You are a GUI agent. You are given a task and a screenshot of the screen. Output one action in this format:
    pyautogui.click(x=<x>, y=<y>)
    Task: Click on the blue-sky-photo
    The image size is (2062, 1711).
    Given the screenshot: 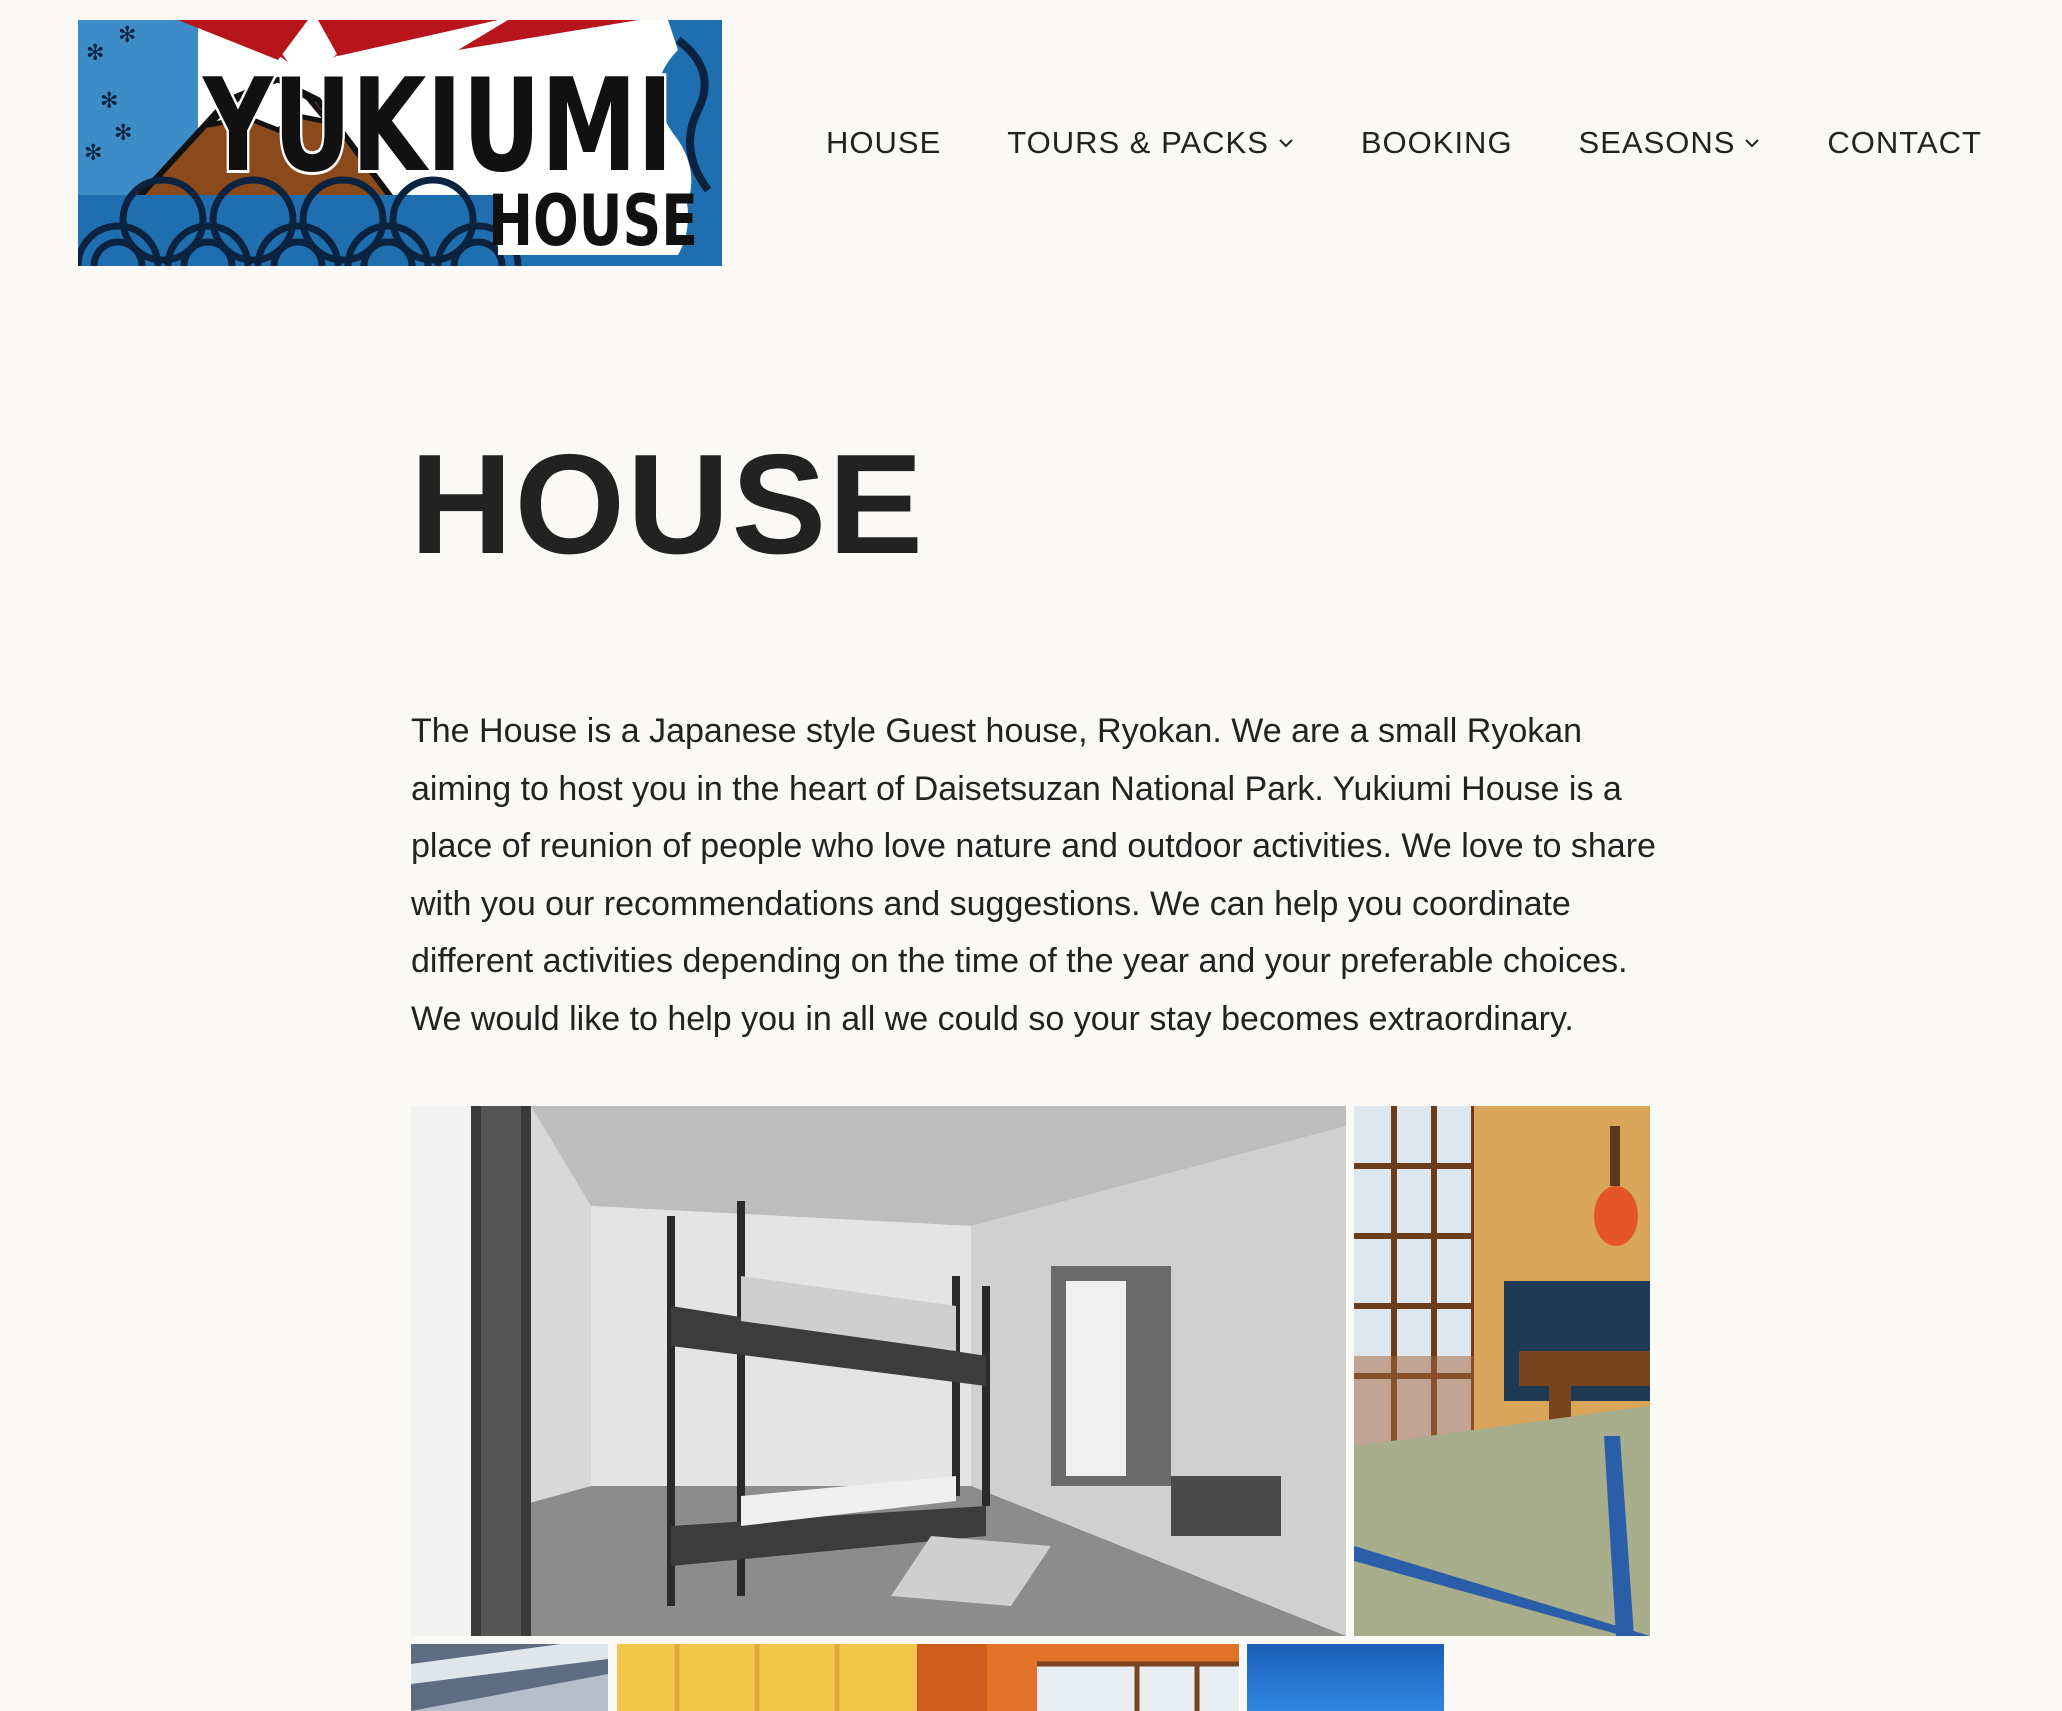 What is the action you would take?
    pyautogui.click(x=1345, y=1677)
    